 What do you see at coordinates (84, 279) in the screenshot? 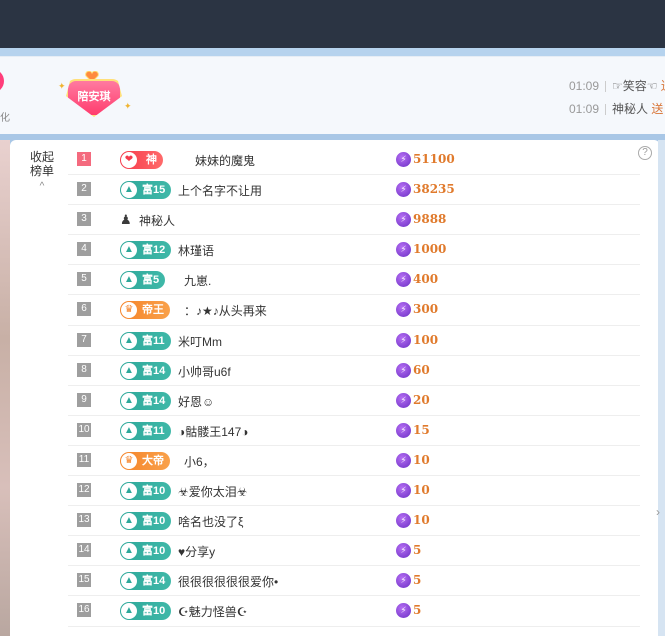
I see `rank-number: 5` at bounding box center [84, 279].